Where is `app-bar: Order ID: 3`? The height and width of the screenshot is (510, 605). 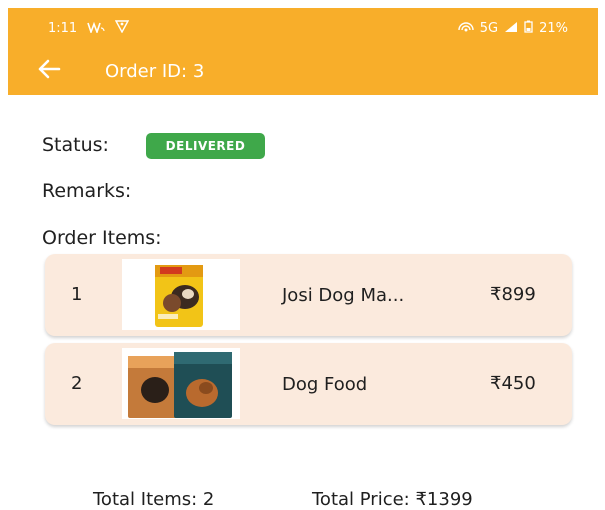 app-bar: Order ID: 3 is located at coordinates (303, 71).